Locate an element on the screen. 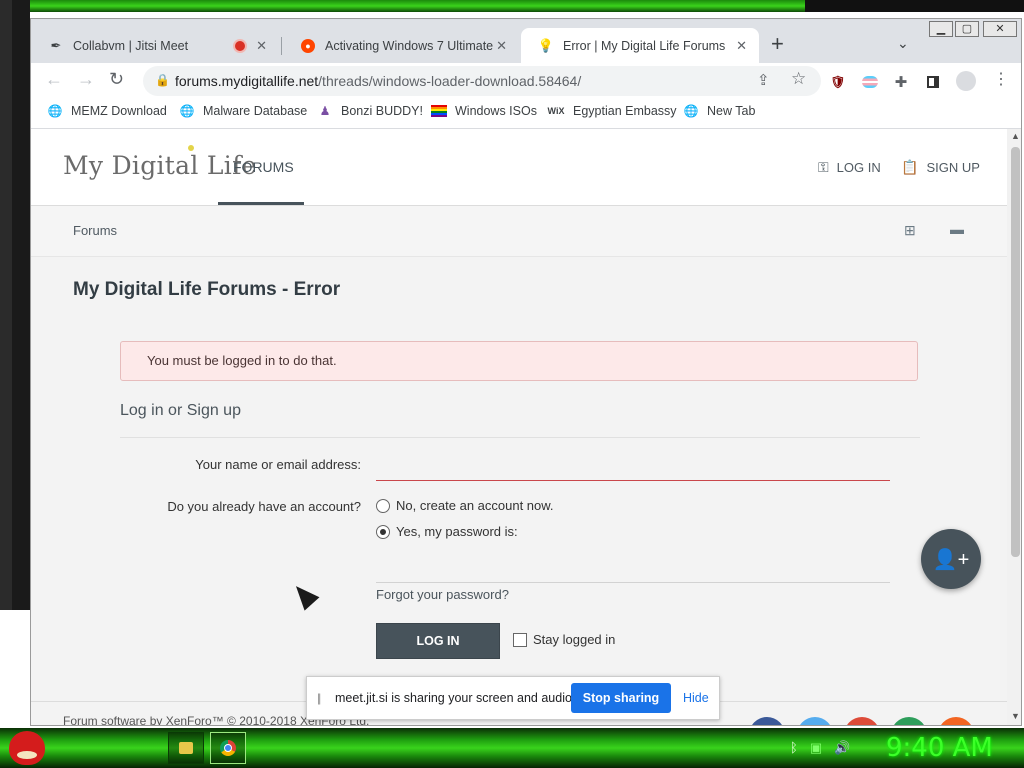 The height and width of the screenshot is (768, 1024). password-input is located at coordinates (633, 568).